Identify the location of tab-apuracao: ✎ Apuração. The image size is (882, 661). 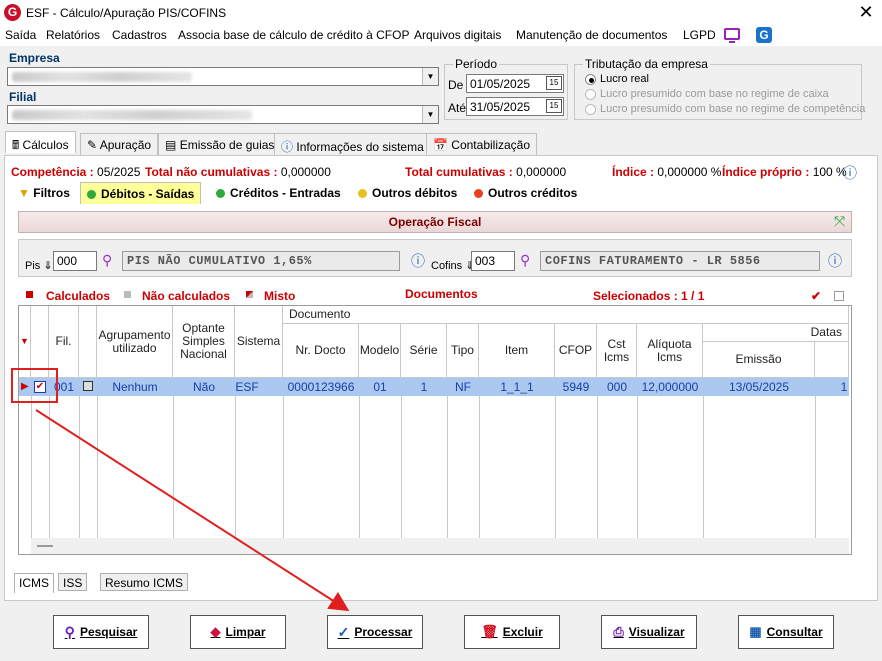
(119, 144).